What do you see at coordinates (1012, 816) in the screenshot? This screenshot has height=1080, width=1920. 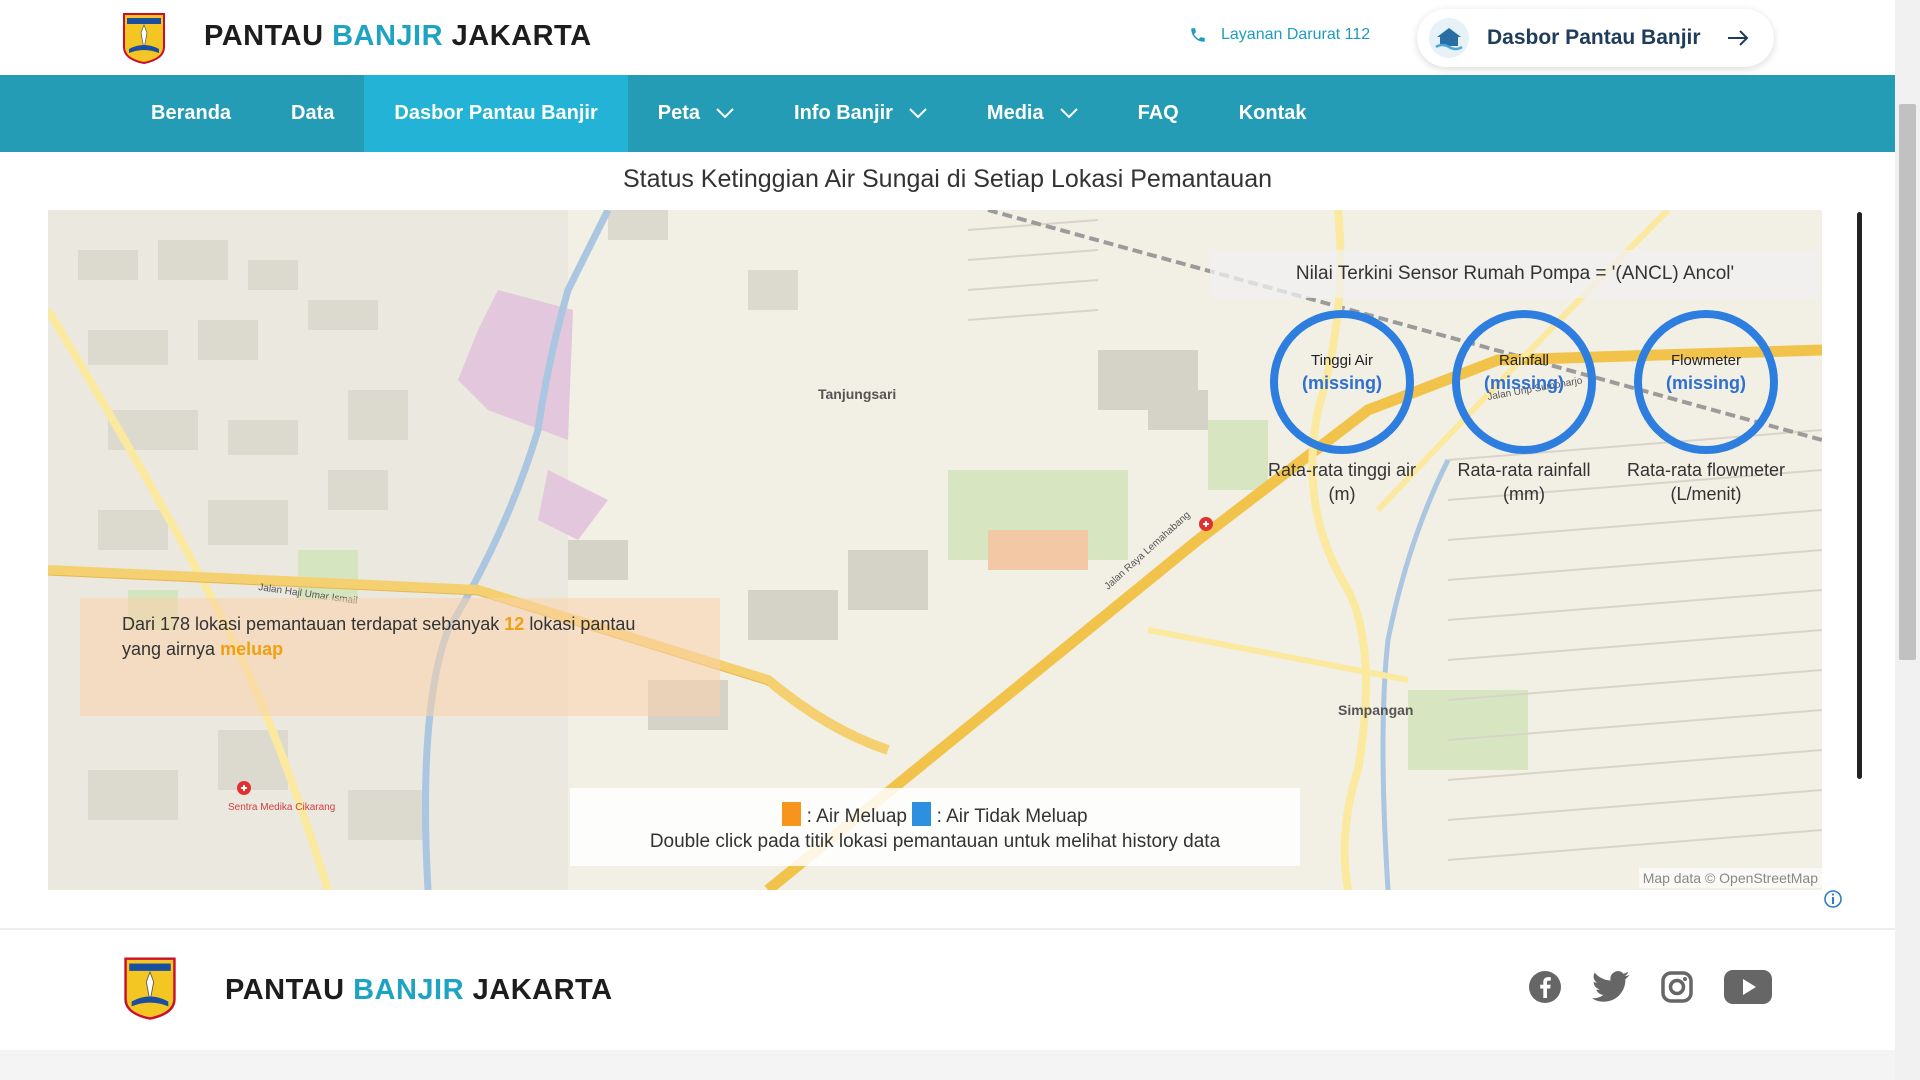 I see `legend-normal-label: : Air Tidak Meluap` at bounding box center [1012, 816].